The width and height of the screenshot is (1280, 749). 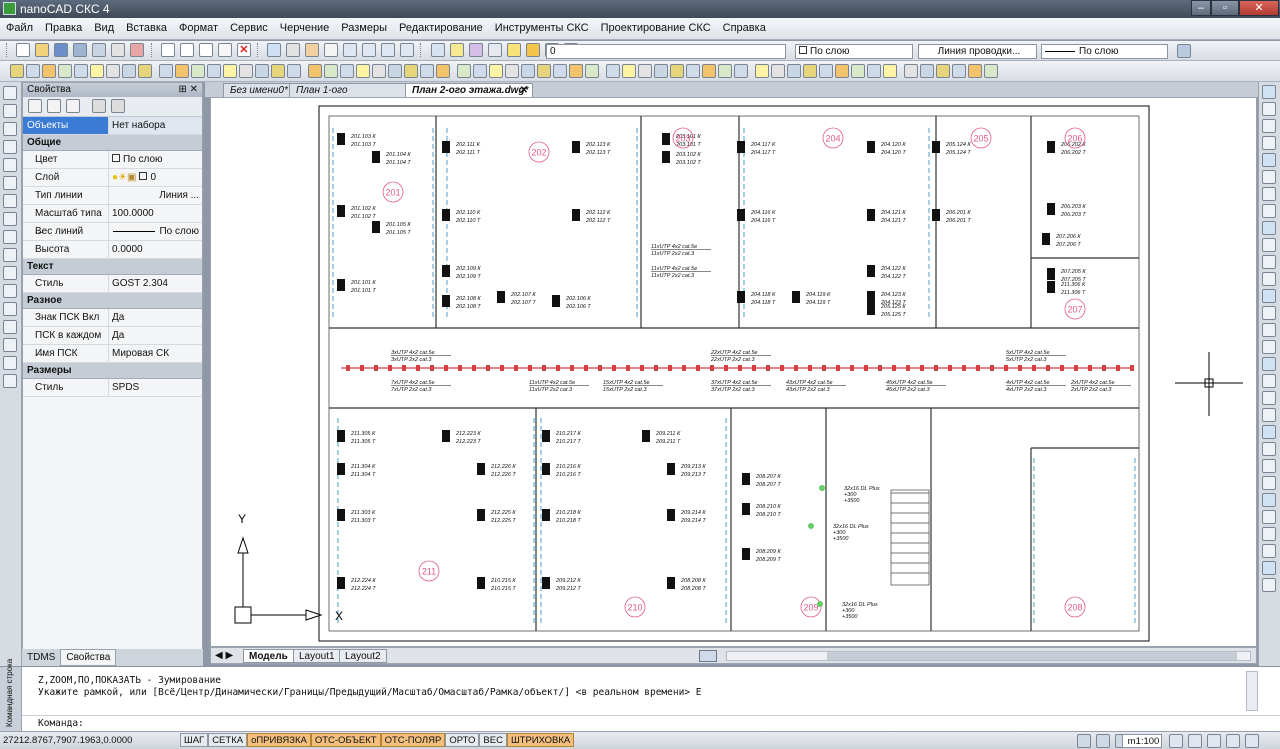 What do you see at coordinates (1233, 741) in the screenshot?
I see `fullscreen-icon` at bounding box center [1233, 741].